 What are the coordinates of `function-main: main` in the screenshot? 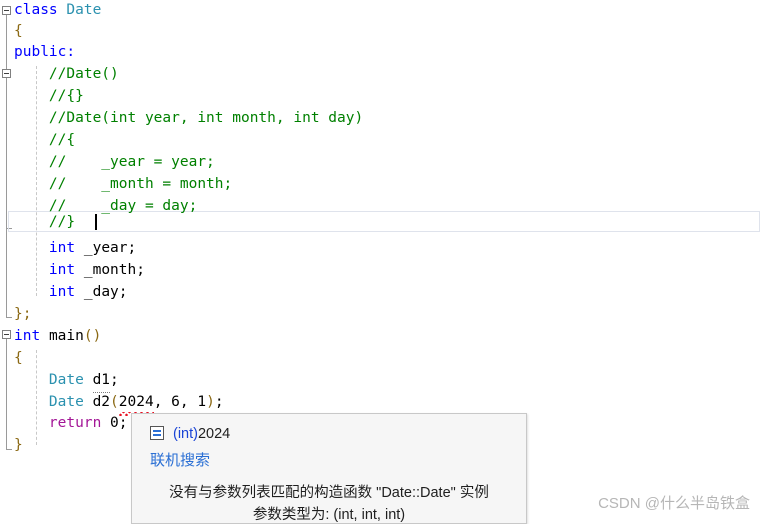 It's located at (66, 336).